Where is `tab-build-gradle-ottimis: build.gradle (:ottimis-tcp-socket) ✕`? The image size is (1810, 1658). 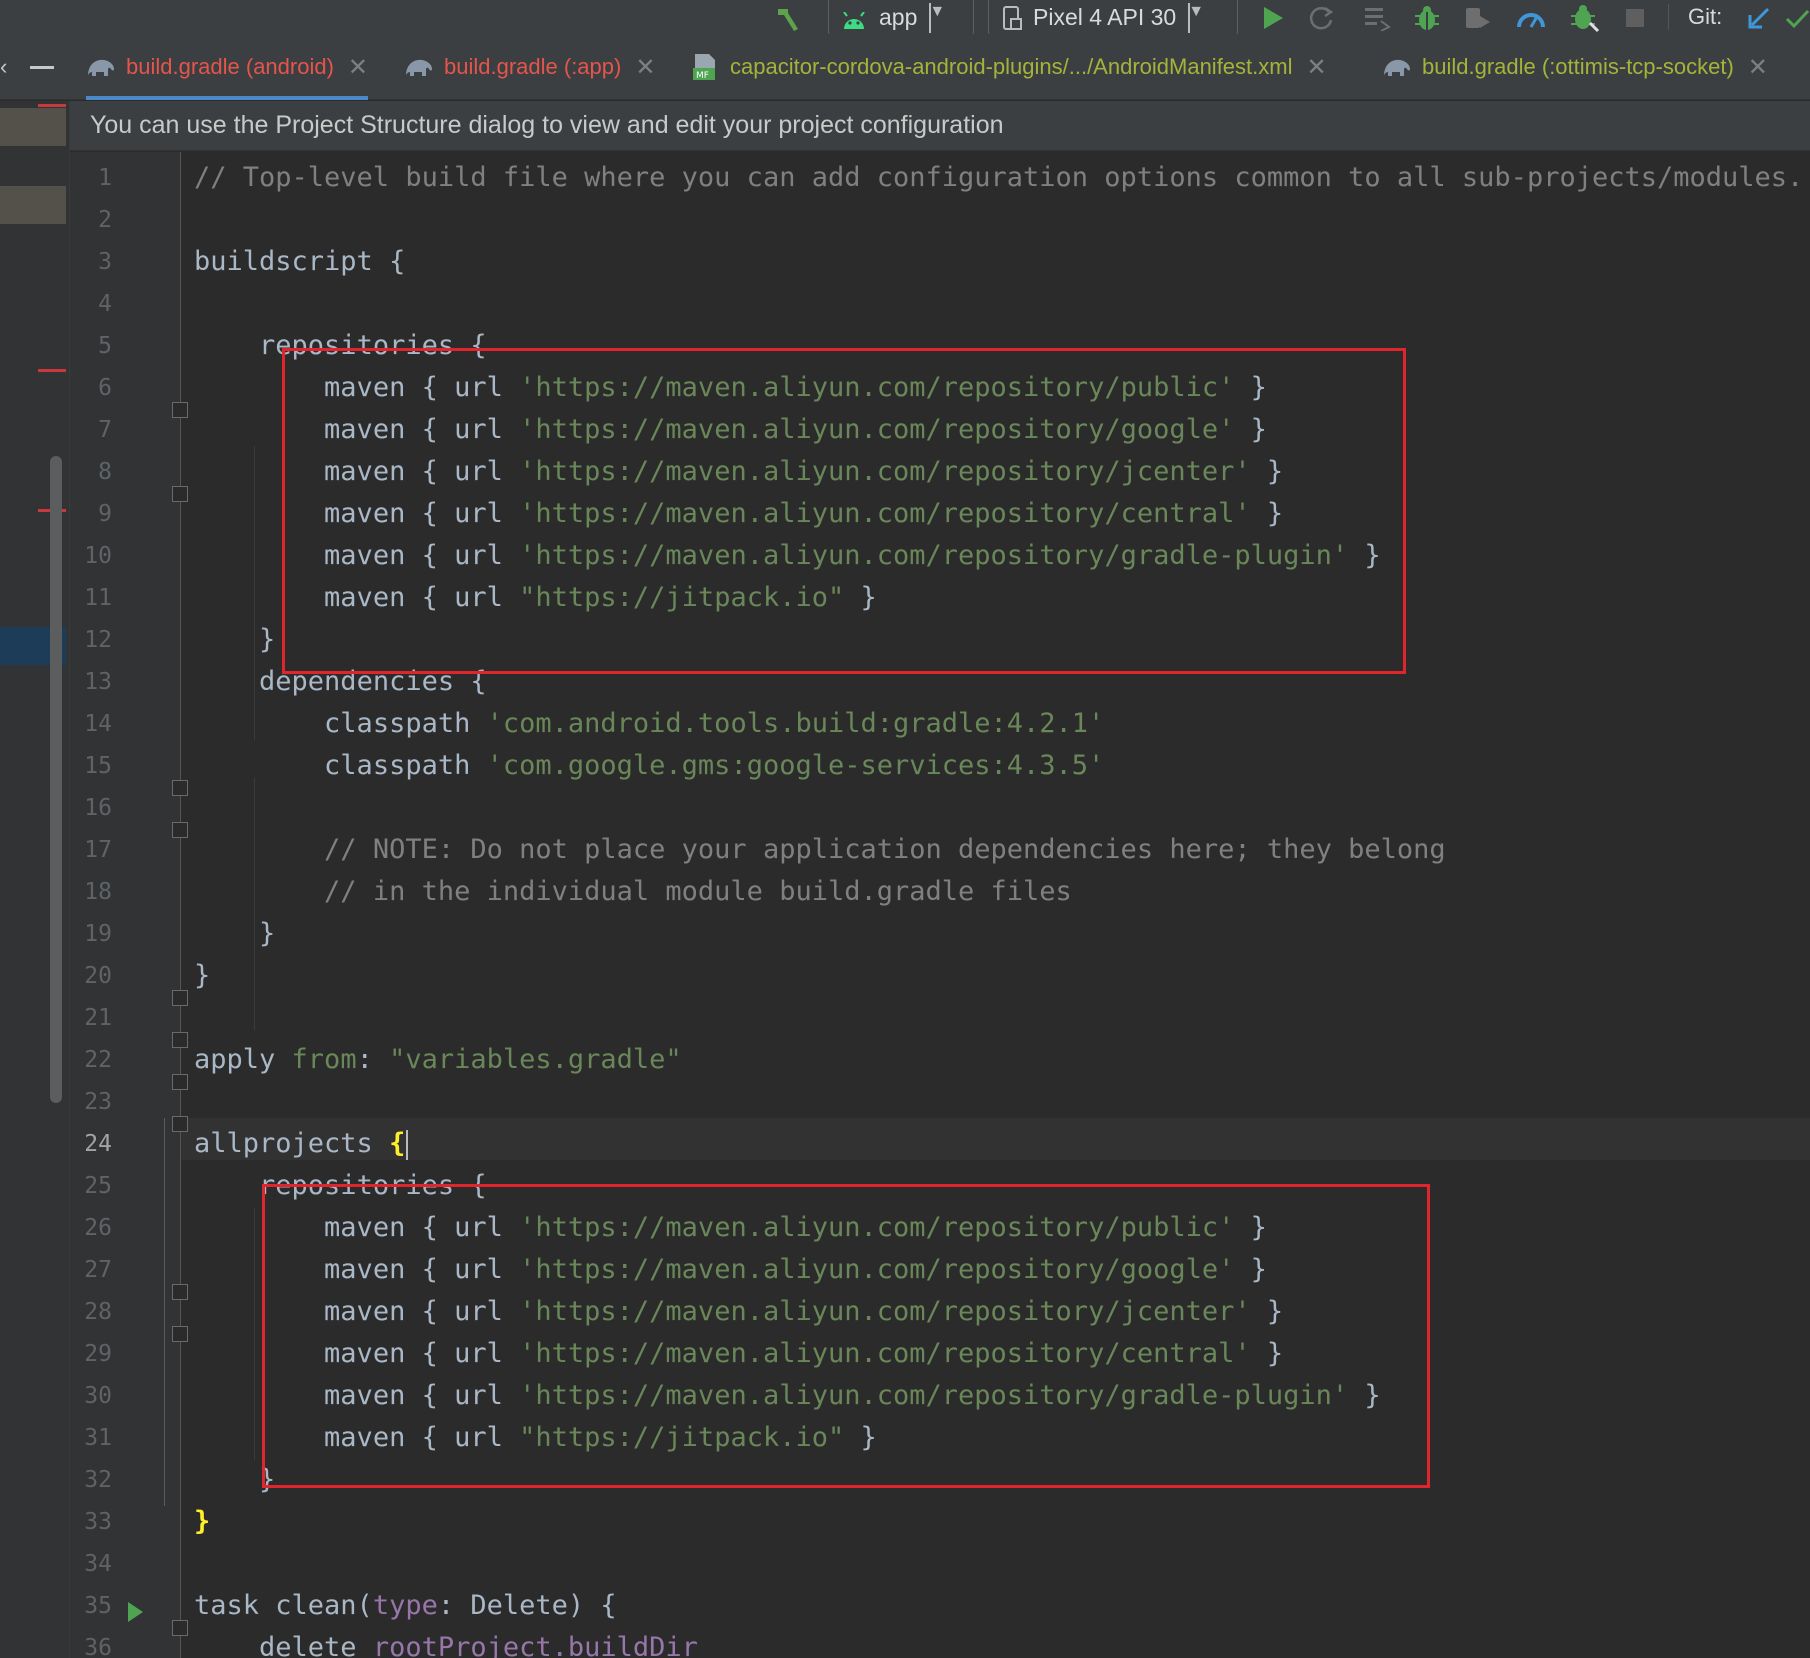 tab-build-gradle-ottimis: build.gradle (:ottimis-tcp-socket) ✕ is located at coordinates (1575, 67).